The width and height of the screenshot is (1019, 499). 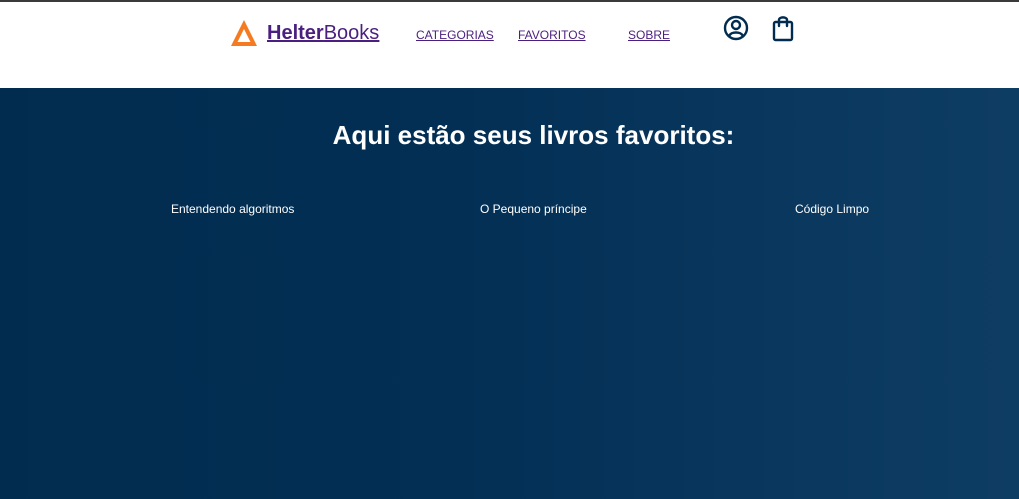 What do you see at coordinates (244, 33) in the screenshot?
I see `triangle-logo-icon` at bounding box center [244, 33].